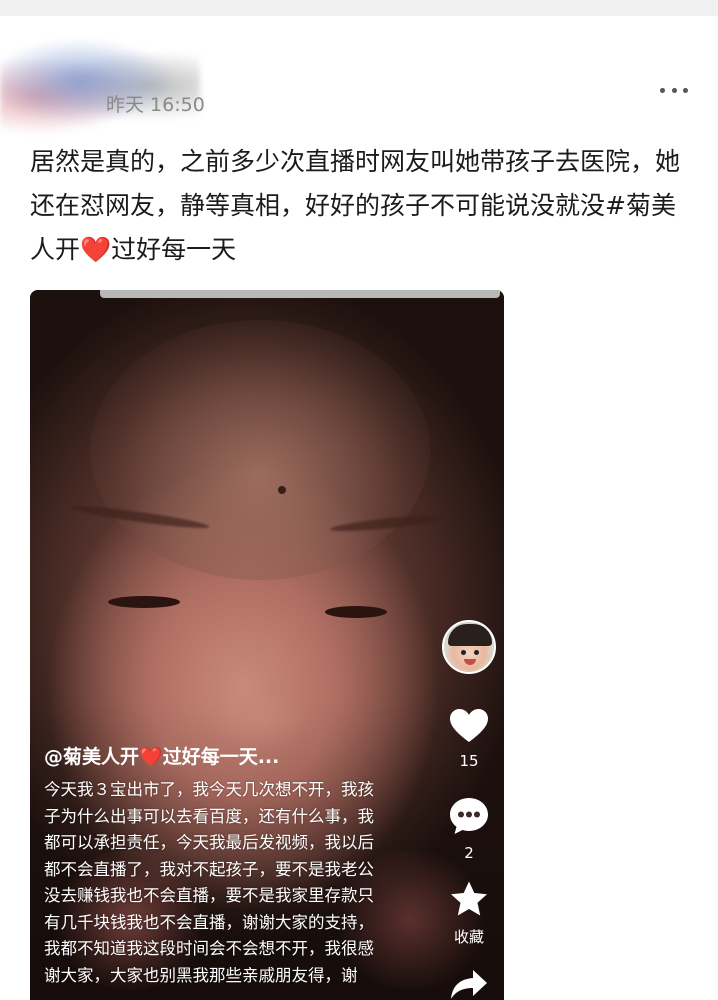 Image resolution: width=718 pixels, height=1000 pixels. Describe the element at coordinates (151, 757) in the screenshot. I see `caption-heart-emoji: ❤️` at that location.